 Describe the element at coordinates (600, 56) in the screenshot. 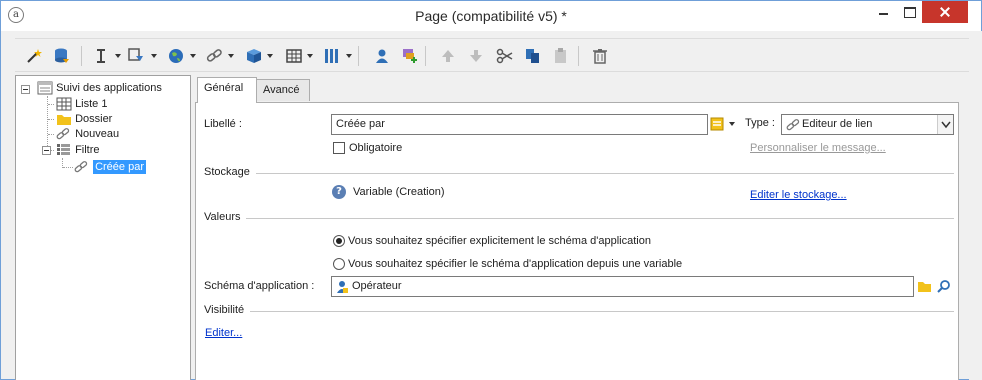

I see `delete-icon` at that location.